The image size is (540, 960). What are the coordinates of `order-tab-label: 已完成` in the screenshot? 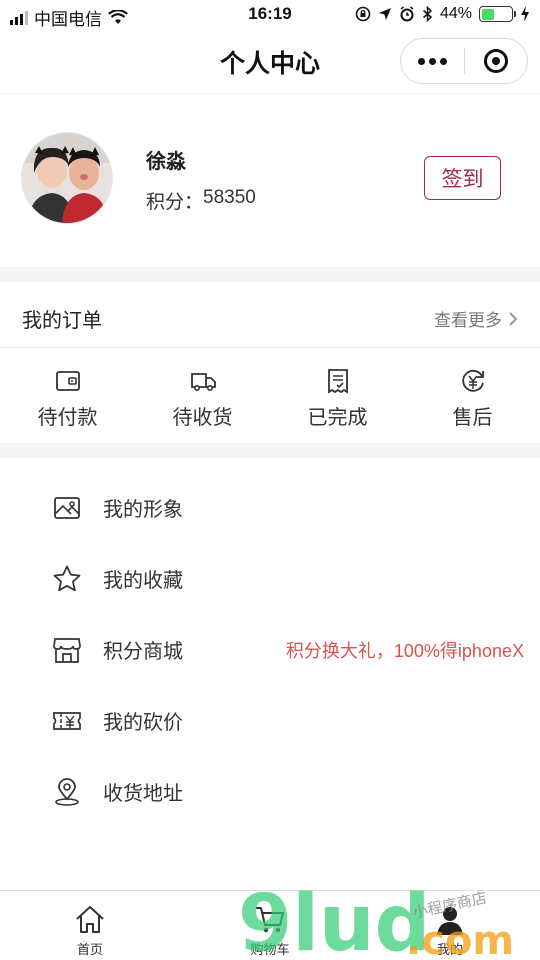 It's located at (337, 418).